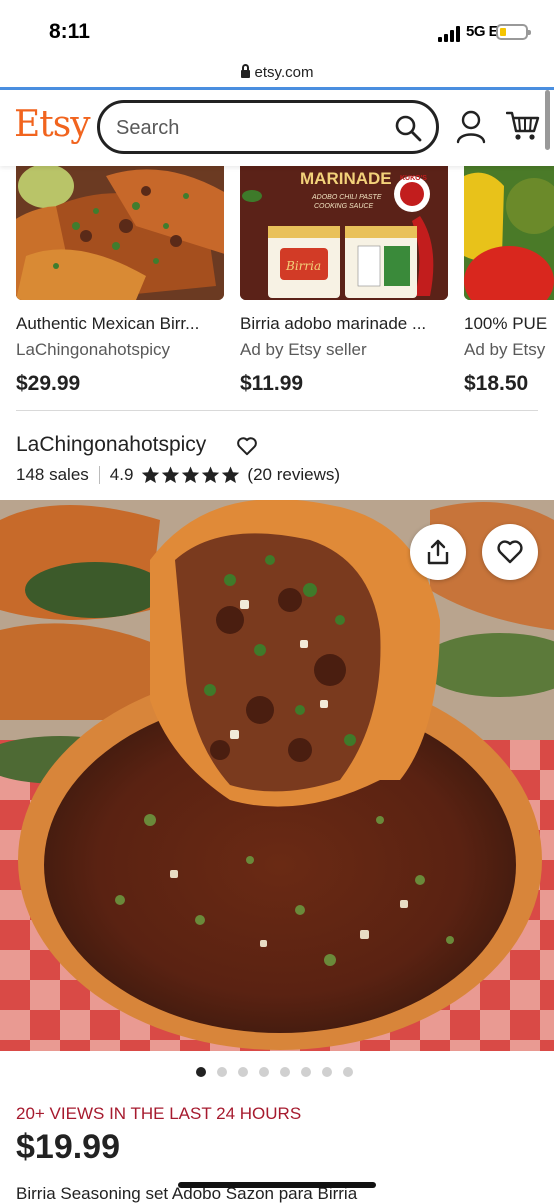 This screenshot has height=1204, width=554. What do you see at coordinates (99, 475) in the screenshot?
I see `stat-divider` at bounding box center [99, 475].